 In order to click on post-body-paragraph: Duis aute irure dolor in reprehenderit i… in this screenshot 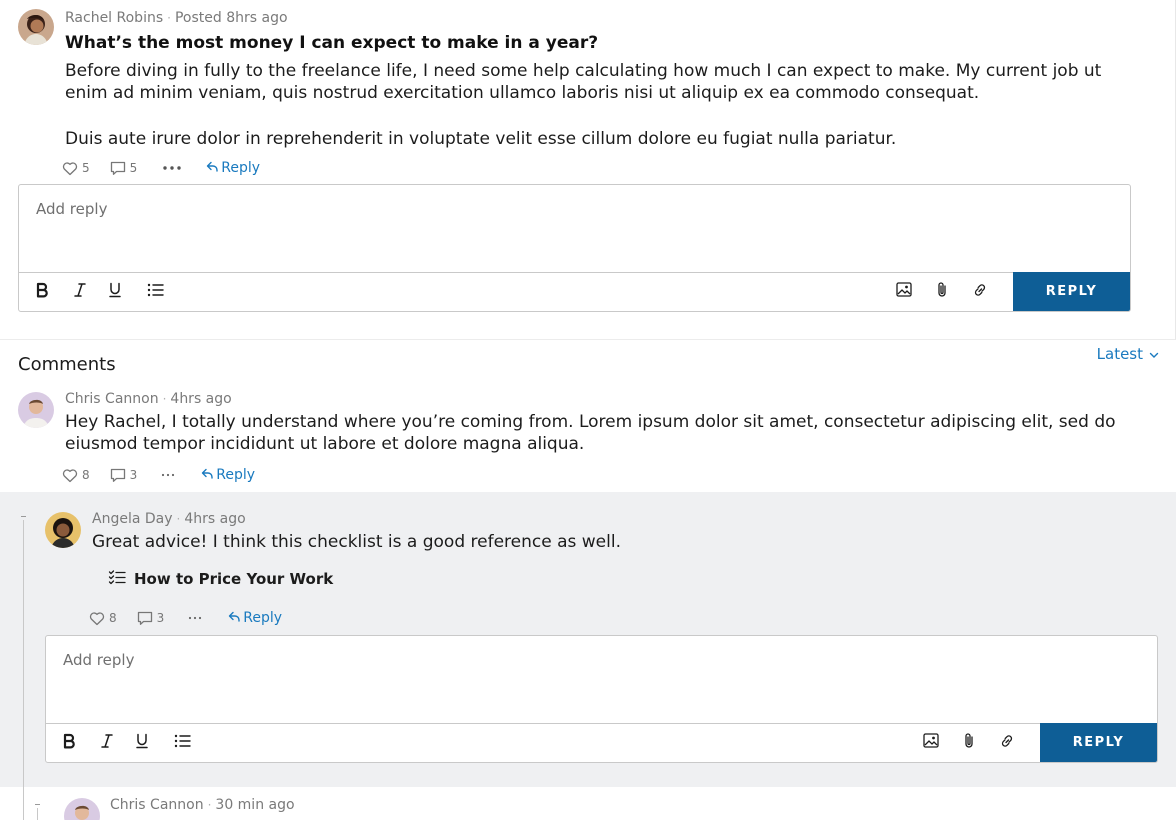, I will do `click(481, 139)`.